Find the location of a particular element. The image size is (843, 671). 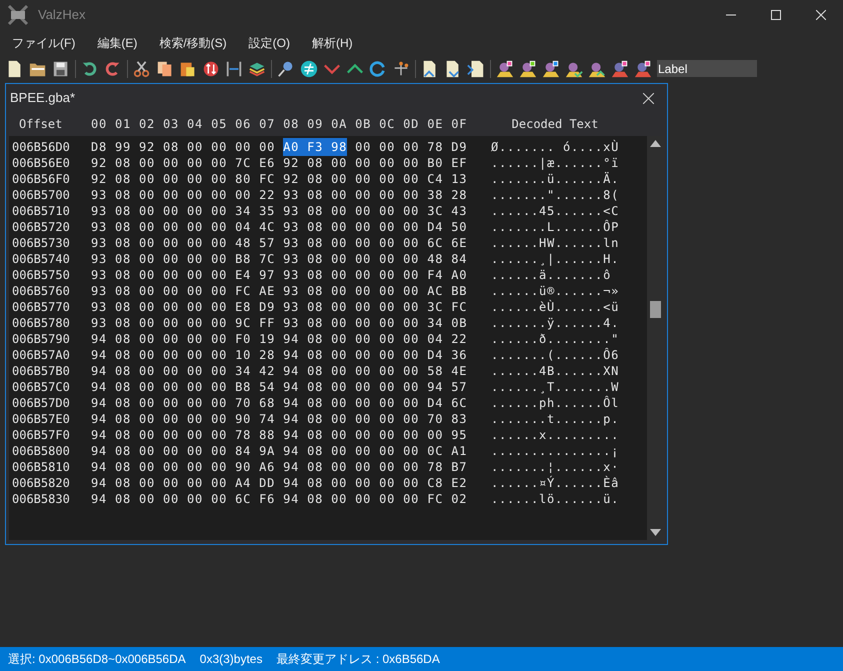

decoded-text: .......L......ÔP is located at coordinates (555, 227).